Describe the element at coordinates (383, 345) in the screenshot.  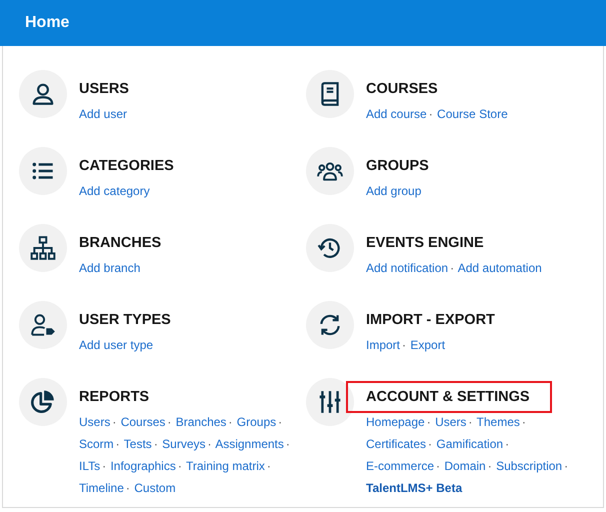
I see `link: Import` at that location.